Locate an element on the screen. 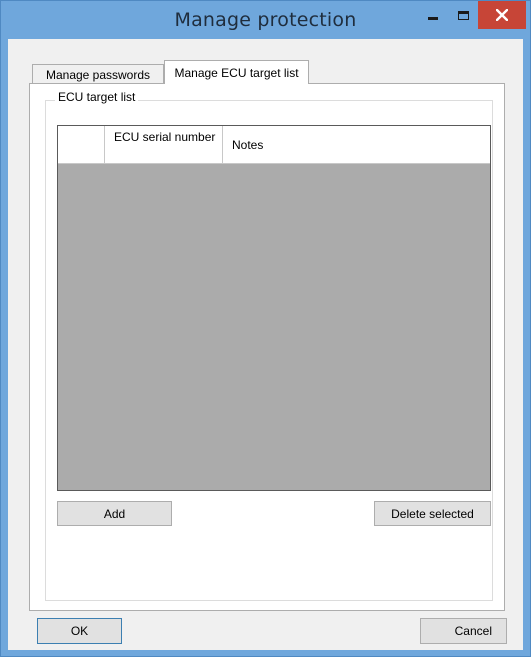  close-button is located at coordinates (502, 15).